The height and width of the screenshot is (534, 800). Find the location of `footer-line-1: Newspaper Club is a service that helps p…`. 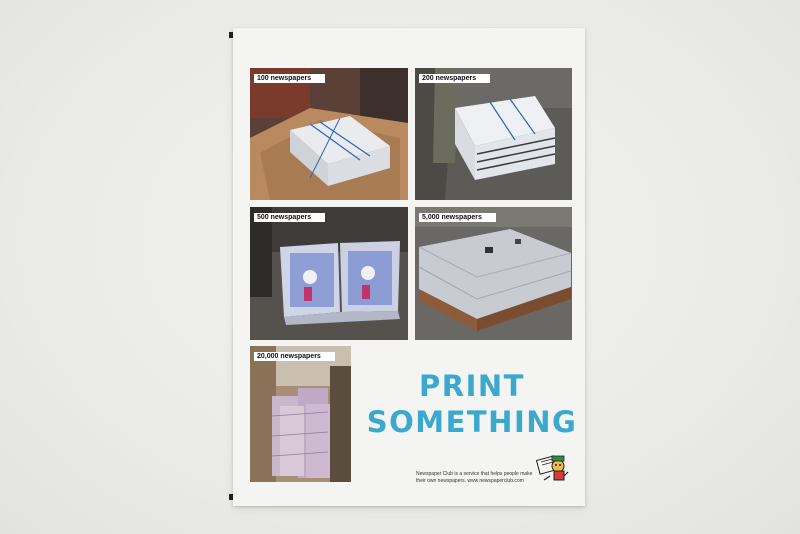

footer-line-1: Newspaper Club is a service that helps p… is located at coordinates (474, 474).